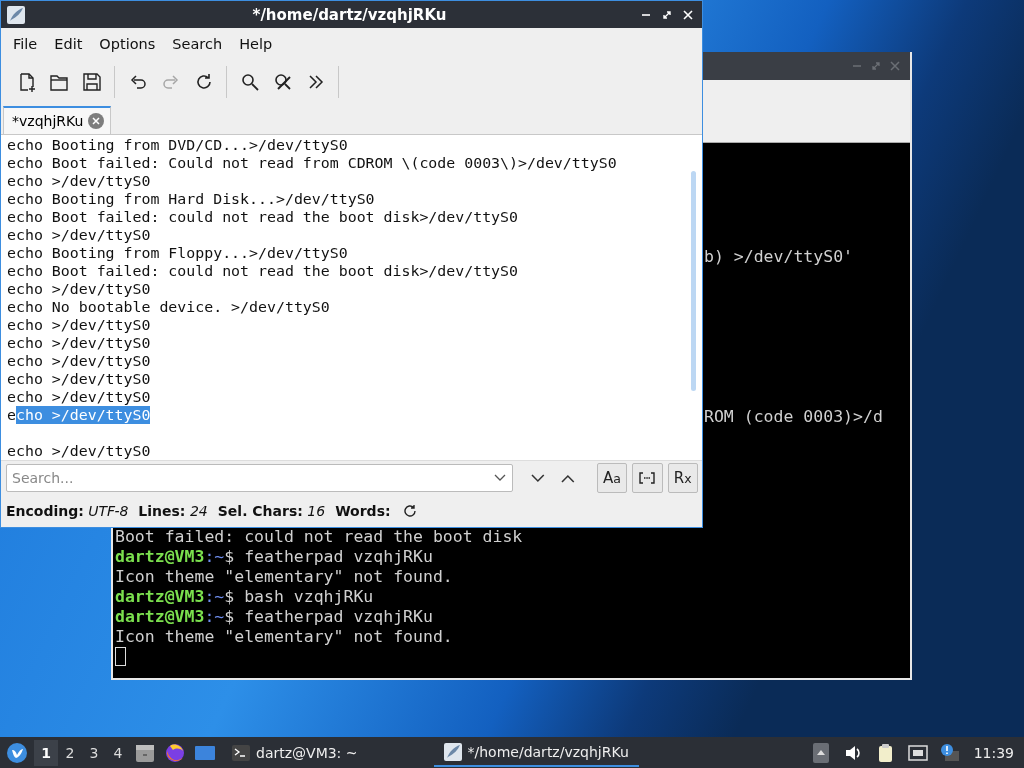  I want to click on start-menu-icon, so click(17, 752).